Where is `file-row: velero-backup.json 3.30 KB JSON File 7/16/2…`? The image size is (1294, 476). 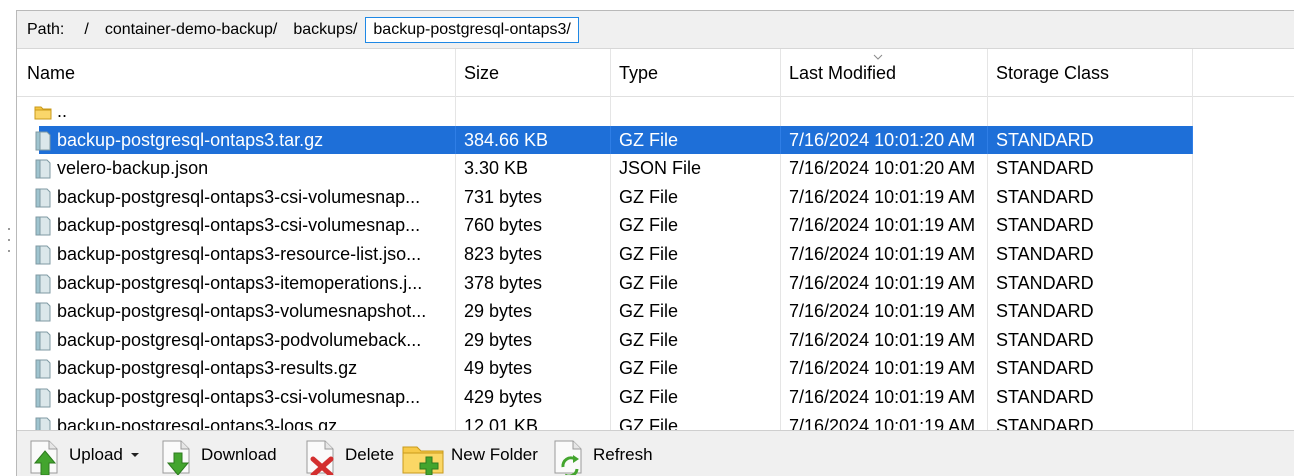
file-row: velero-backup.json 3.30 KB JSON File 7/16/2… is located at coordinates (655, 168).